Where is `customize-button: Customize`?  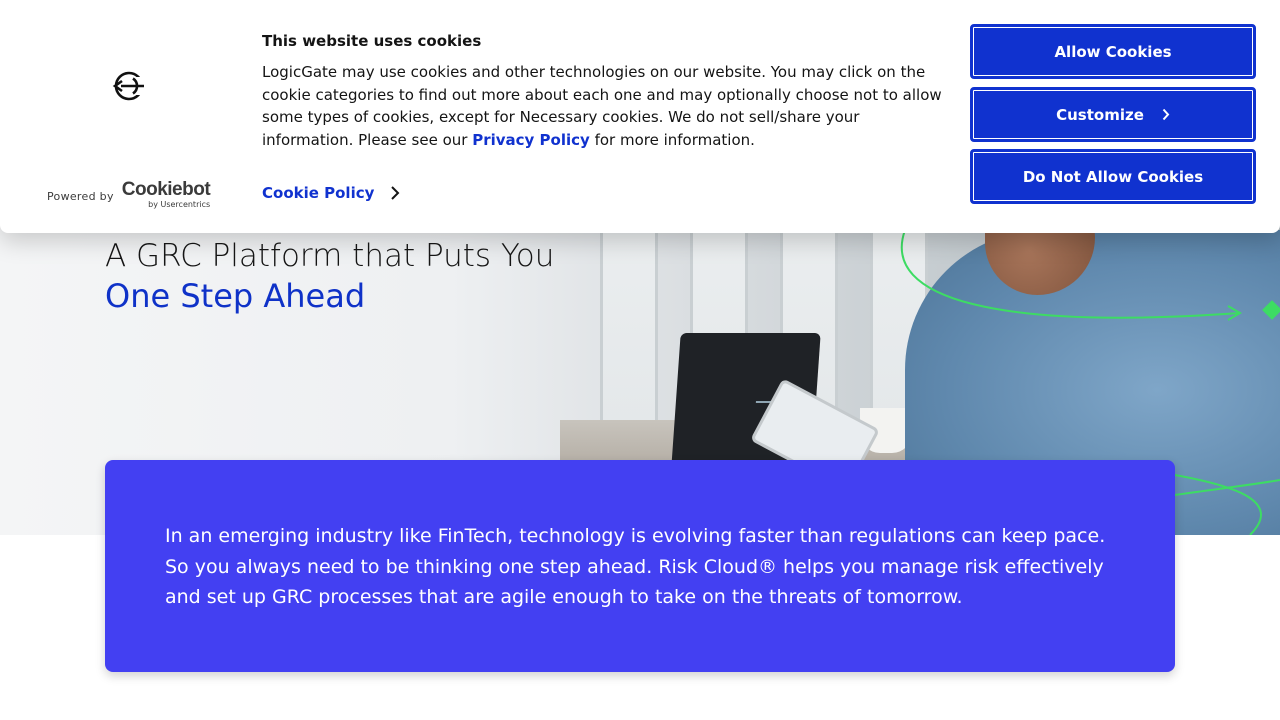
customize-button: Customize is located at coordinates (1113, 114).